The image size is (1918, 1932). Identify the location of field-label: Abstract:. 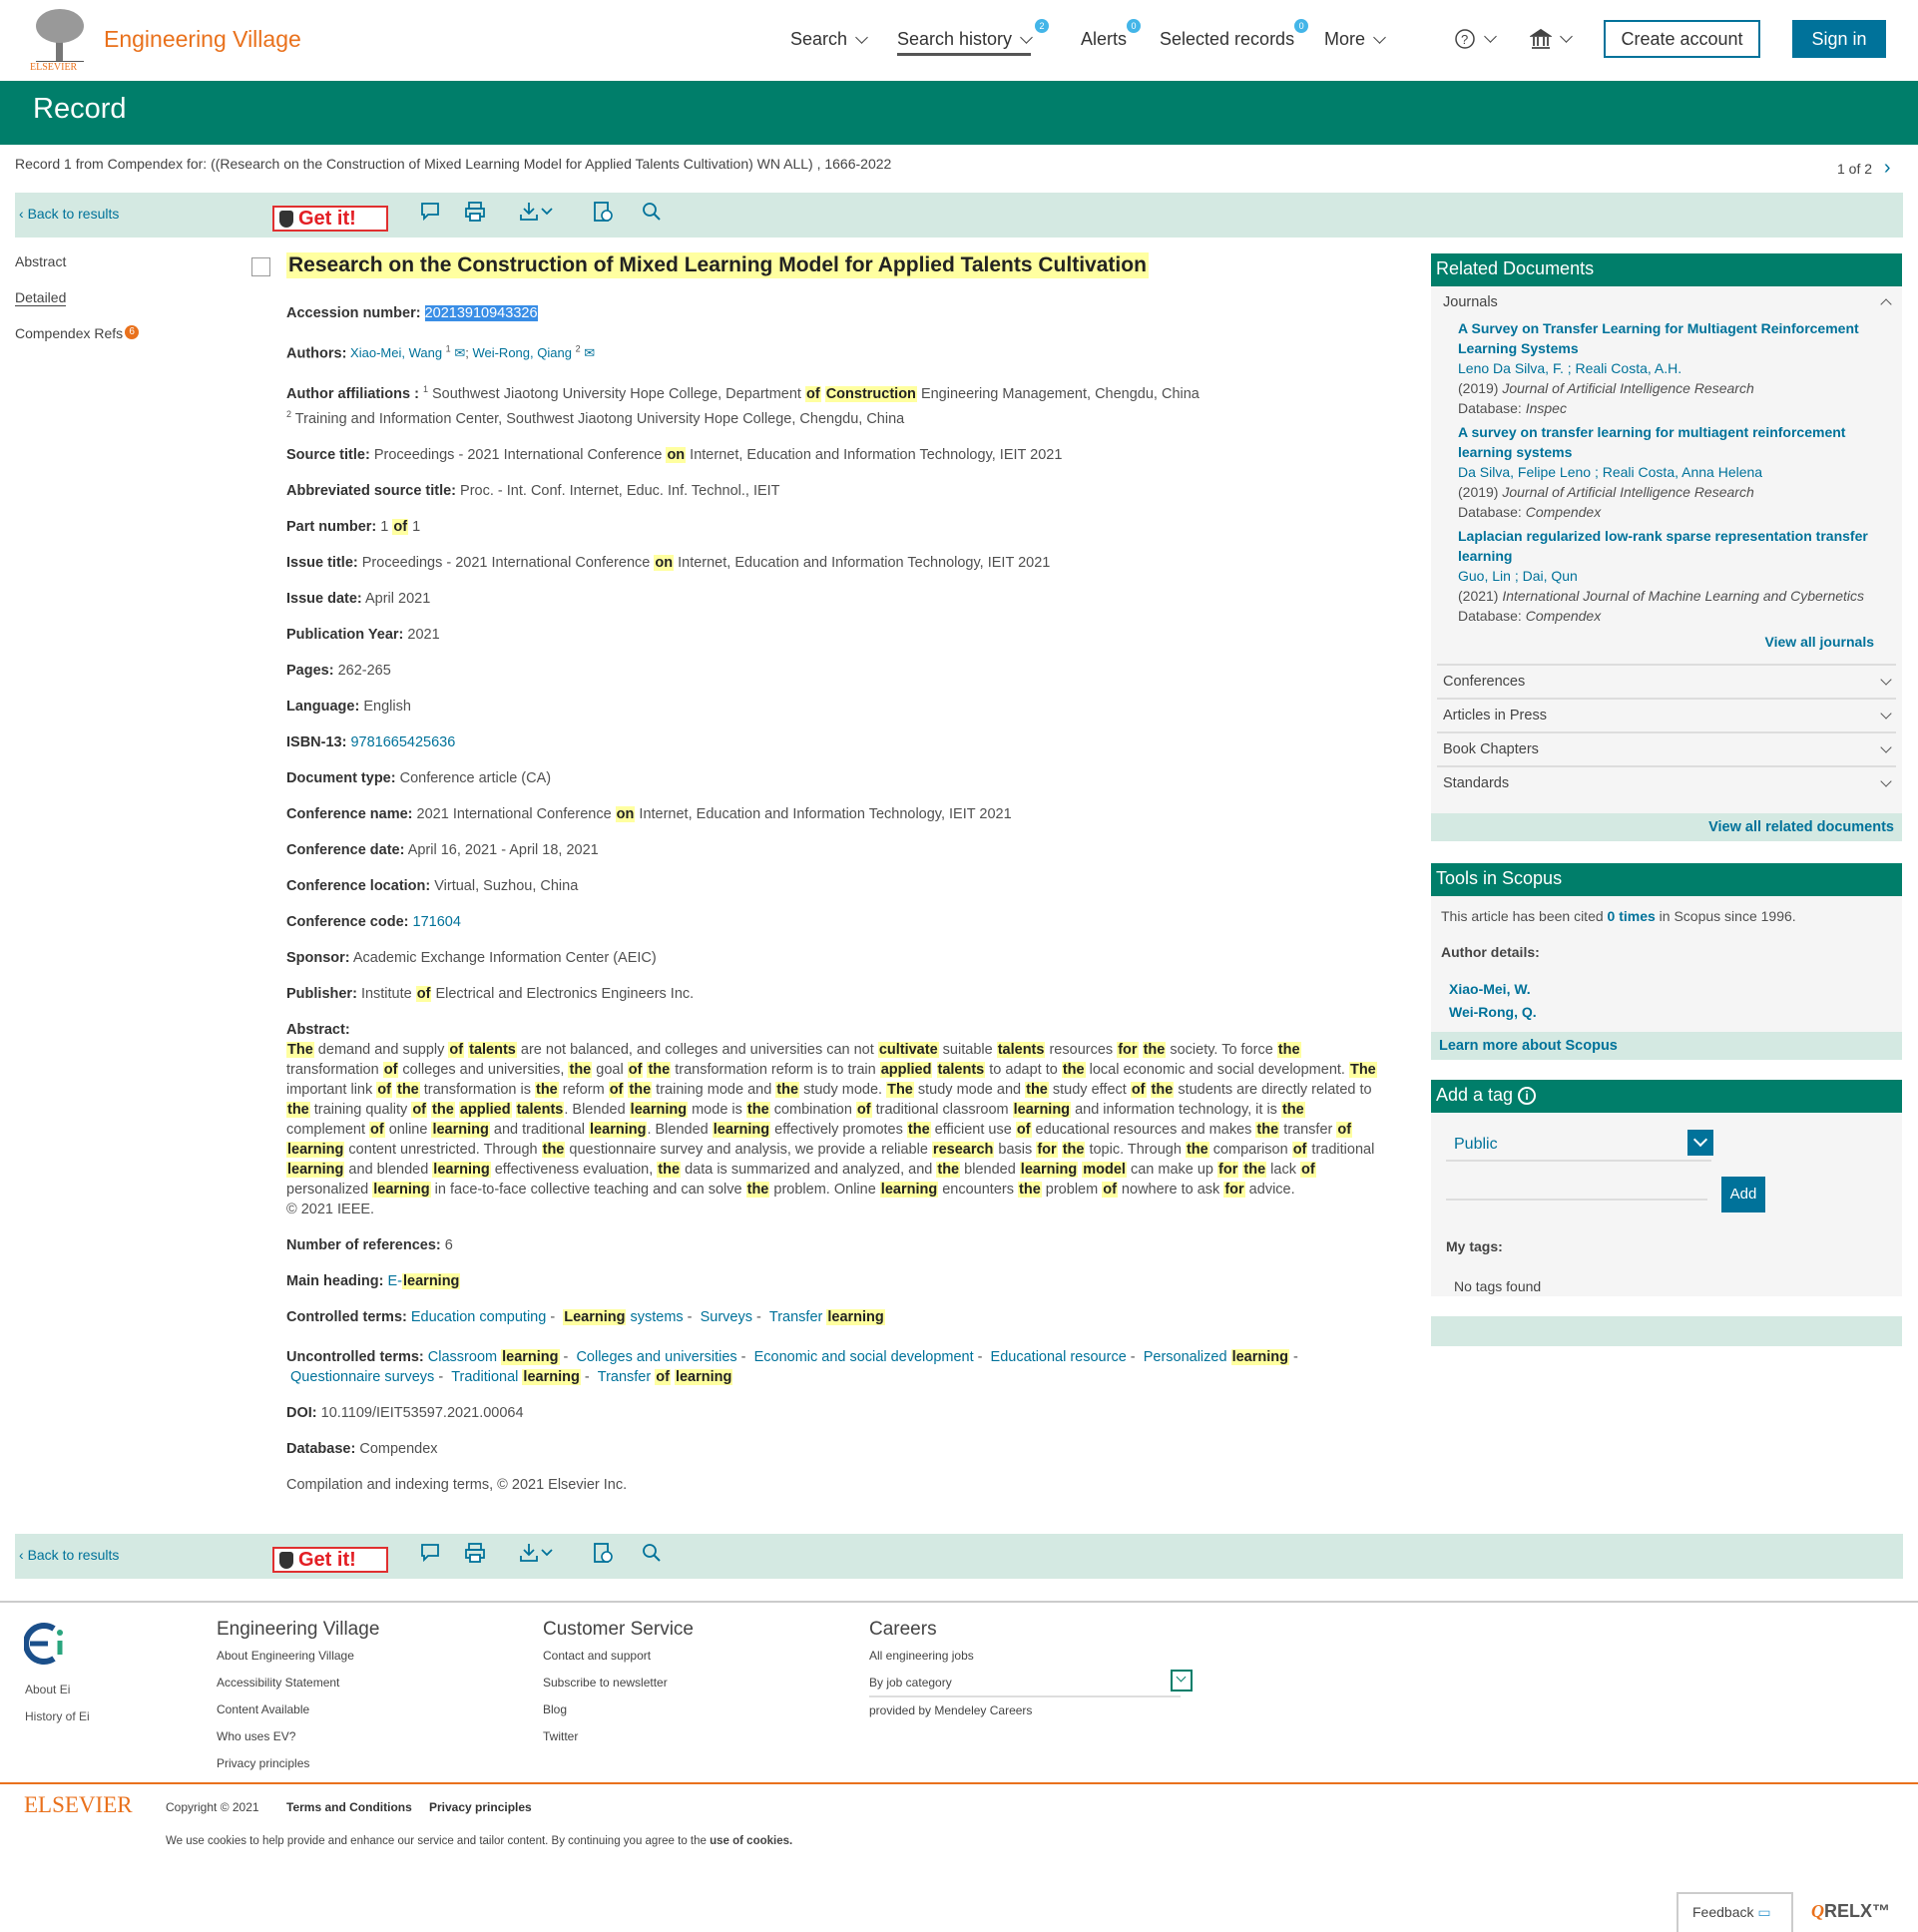
(318, 1029).